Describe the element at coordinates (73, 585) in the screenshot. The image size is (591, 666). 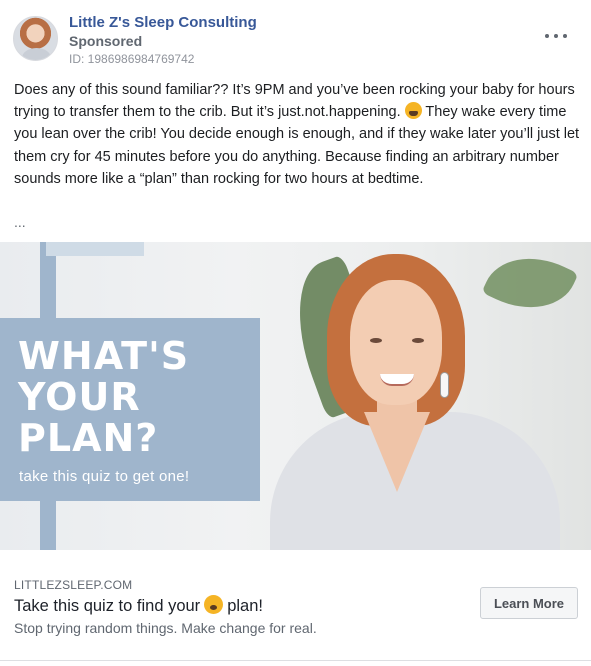
I see `link-domain: LITTLEZSLEEP.COM` at that location.